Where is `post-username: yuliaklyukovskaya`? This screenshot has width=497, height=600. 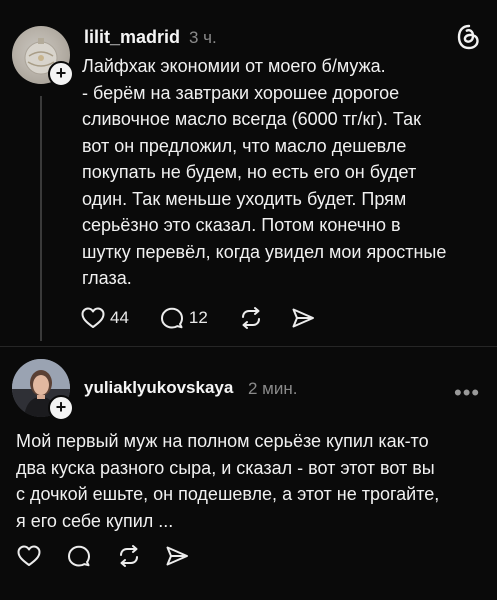 post-username: yuliaklyukovskaya is located at coordinates (158, 388).